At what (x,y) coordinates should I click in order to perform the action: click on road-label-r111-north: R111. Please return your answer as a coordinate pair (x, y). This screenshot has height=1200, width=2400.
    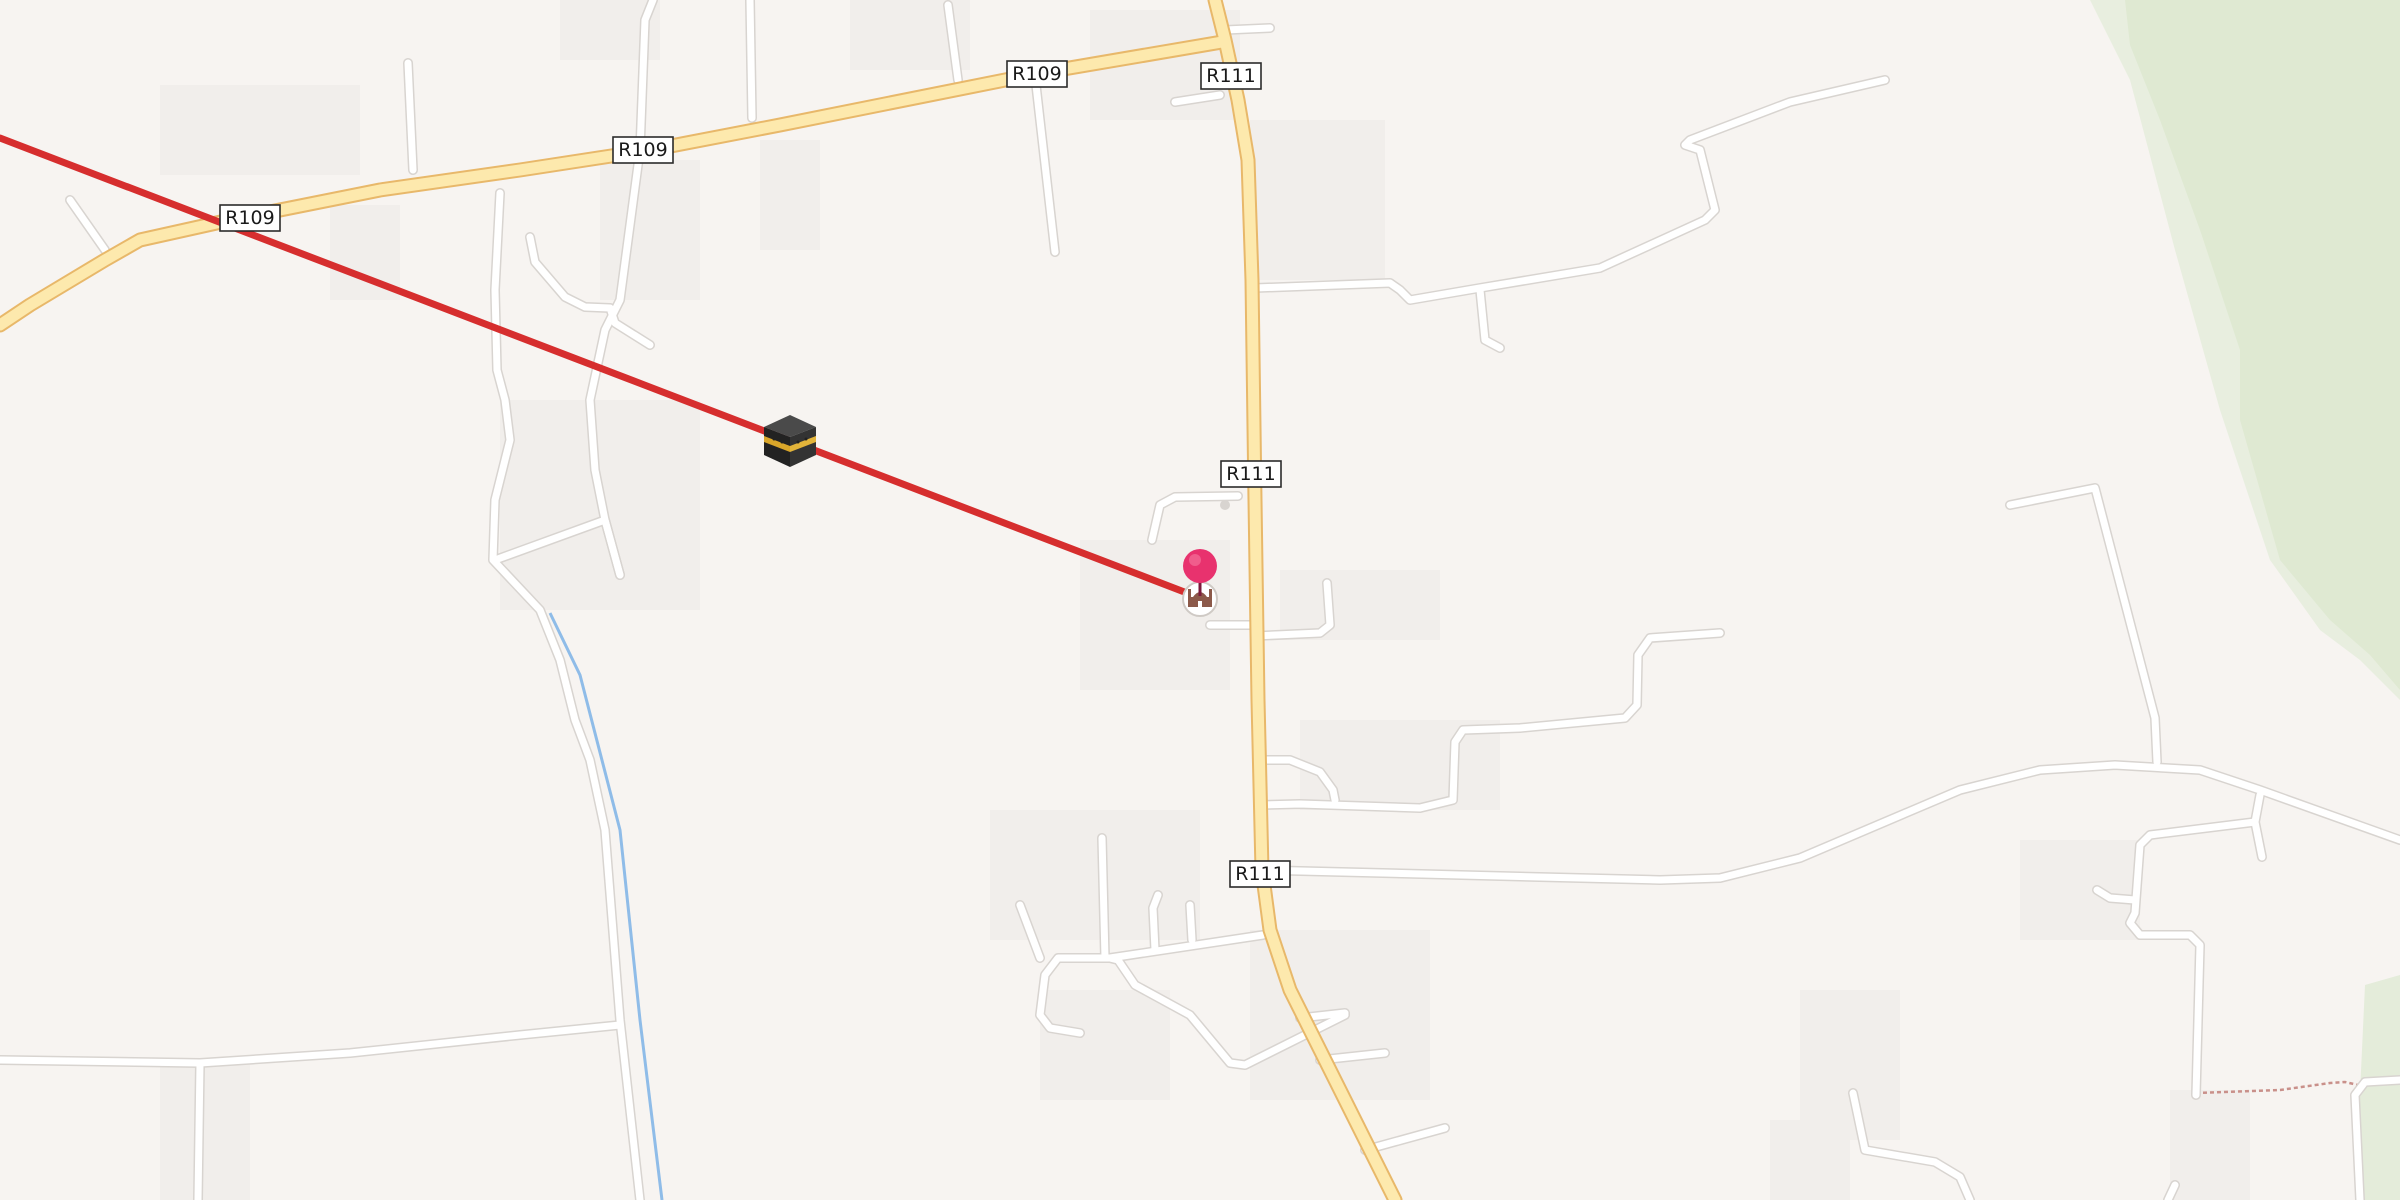
    Looking at the image, I should click on (1231, 76).